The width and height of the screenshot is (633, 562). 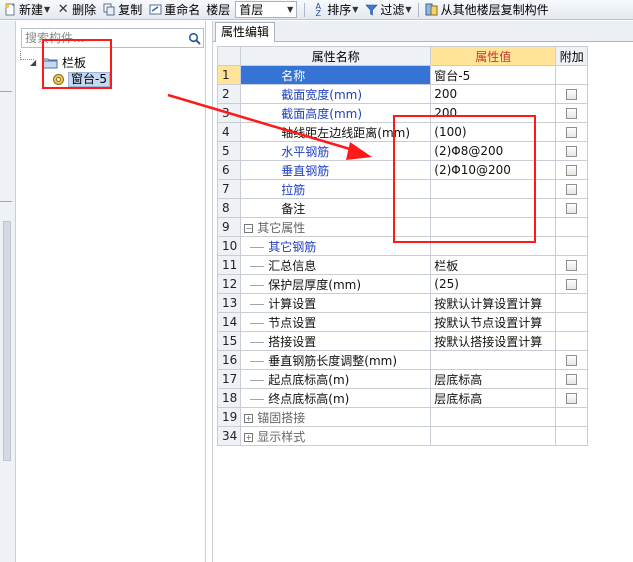 I want to click on property-name-cell: 计算设置, so click(x=336, y=303).